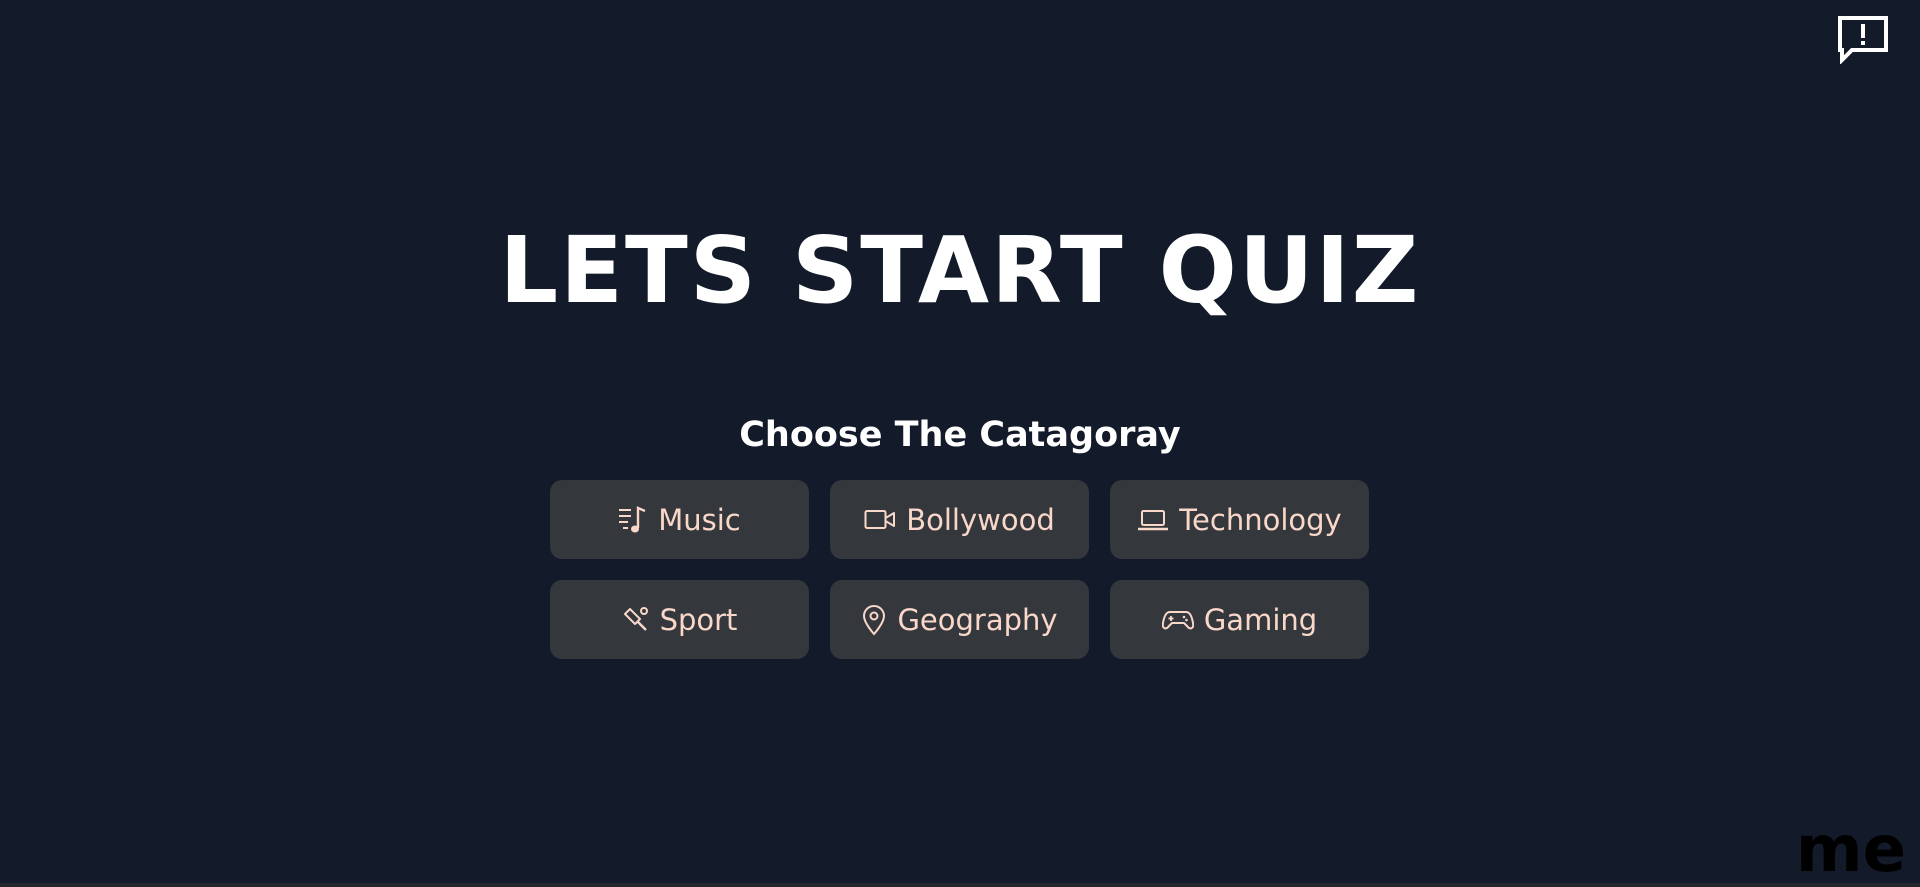 The image size is (1920, 887). What do you see at coordinates (880, 520) in the screenshot?
I see `video-camera-icon` at bounding box center [880, 520].